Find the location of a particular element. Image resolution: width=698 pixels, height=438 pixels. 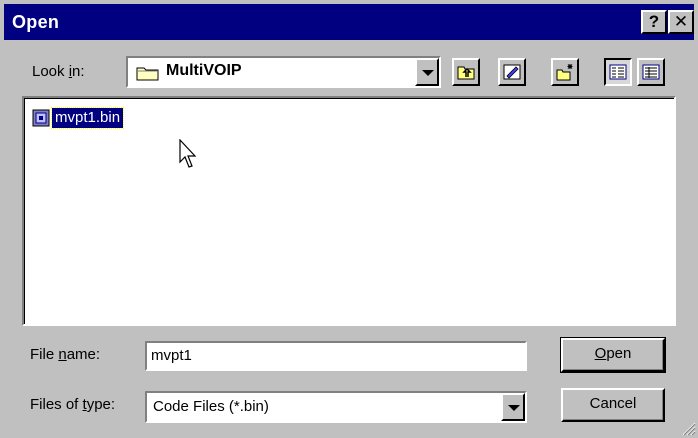

desktop-button is located at coordinates (512, 72).